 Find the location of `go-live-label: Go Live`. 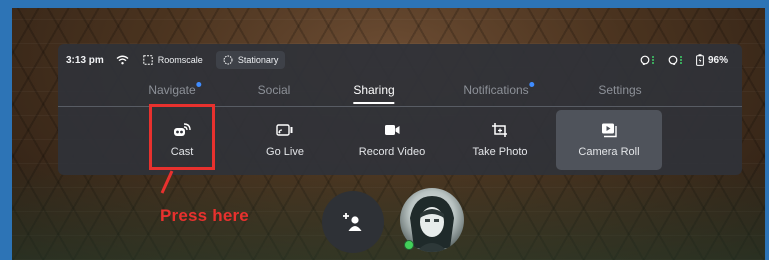

go-live-label: Go Live is located at coordinates (285, 152).